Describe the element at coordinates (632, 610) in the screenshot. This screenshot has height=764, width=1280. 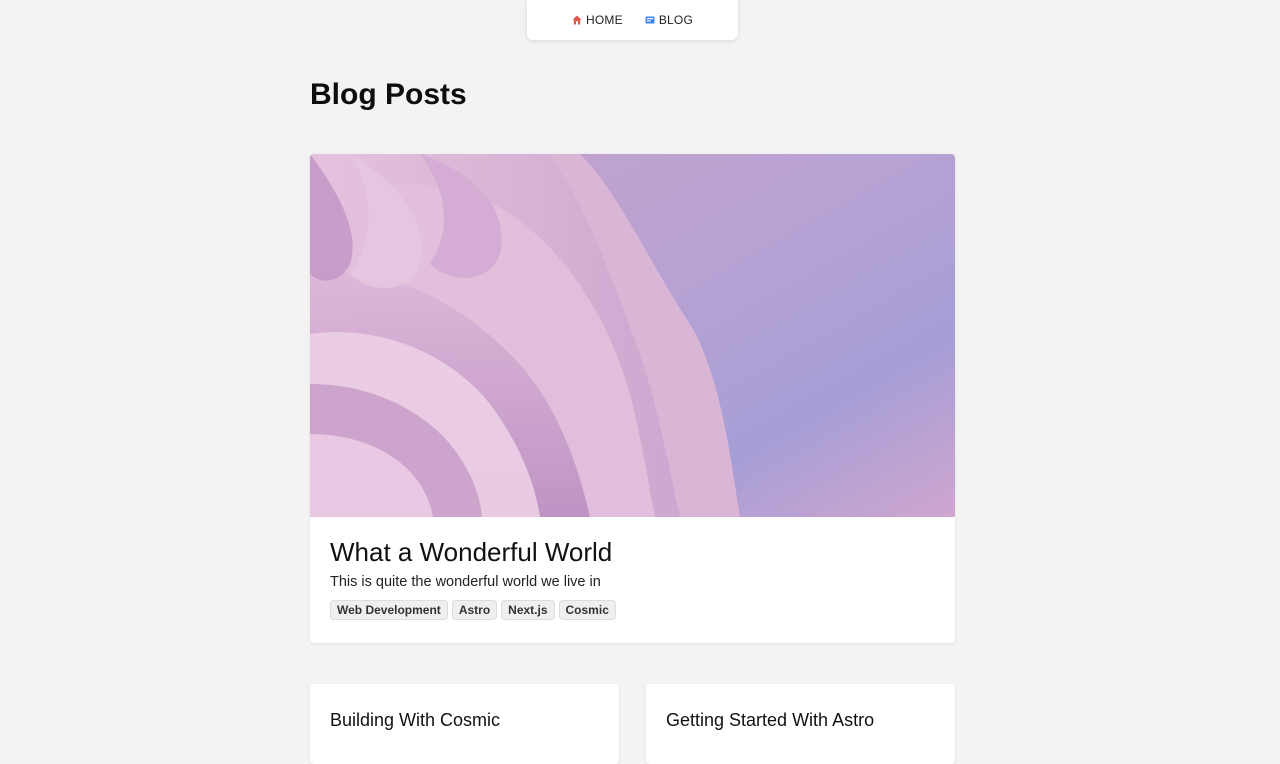
I see `featured-post-tags: Web Development Astro Next.js Cosmic` at that location.